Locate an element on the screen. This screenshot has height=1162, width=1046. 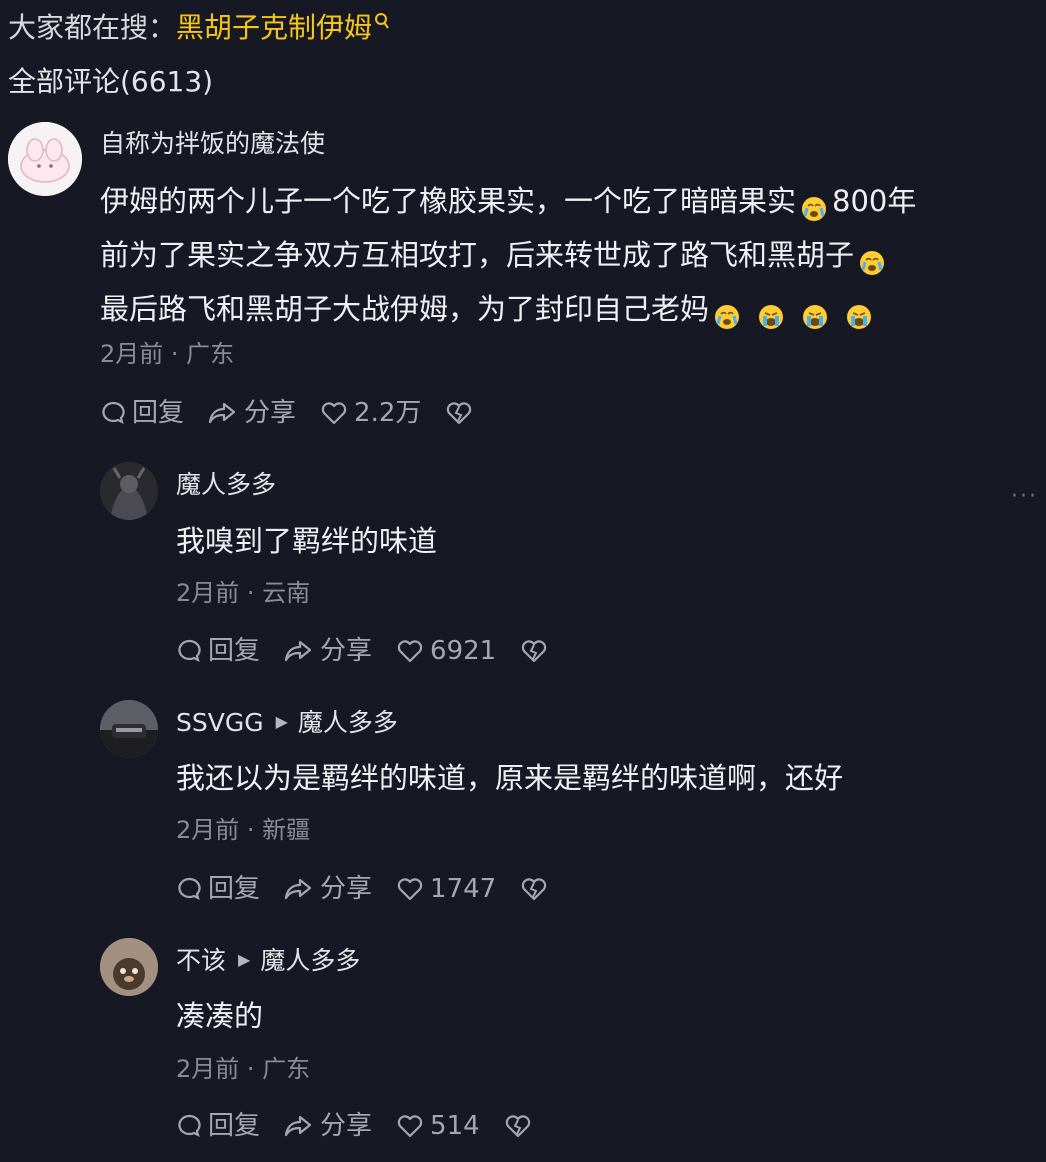
reply-username: 不该 ▶ 魔人多多 is located at coordinates (268, 961).